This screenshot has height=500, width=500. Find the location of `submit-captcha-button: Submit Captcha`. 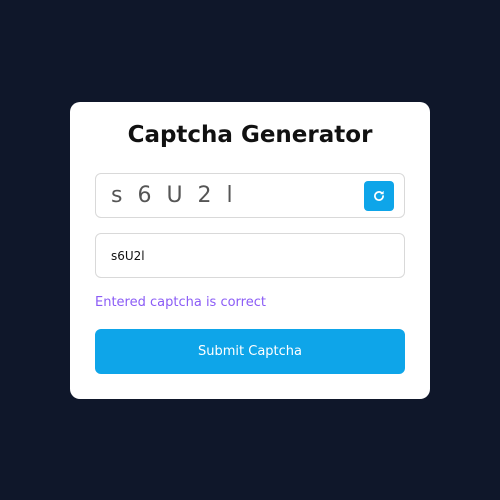

submit-captcha-button: Submit Captcha is located at coordinates (250, 351).